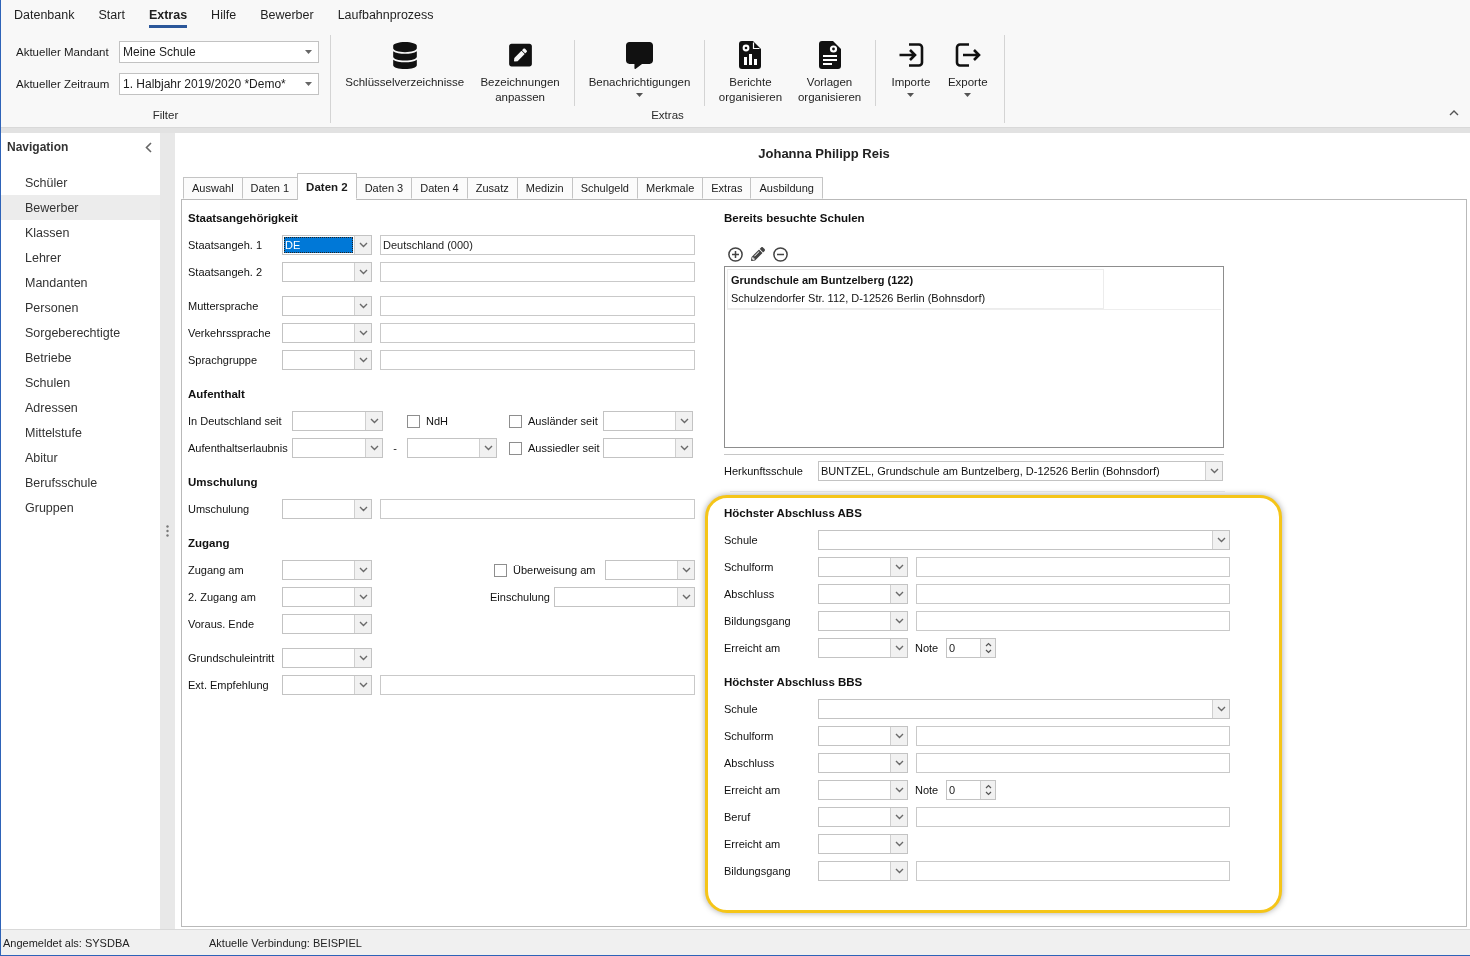  What do you see at coordinates (1454, 113) in the screenshot?
I see `chevron-up-icon` at bounding box center [1454, 113].